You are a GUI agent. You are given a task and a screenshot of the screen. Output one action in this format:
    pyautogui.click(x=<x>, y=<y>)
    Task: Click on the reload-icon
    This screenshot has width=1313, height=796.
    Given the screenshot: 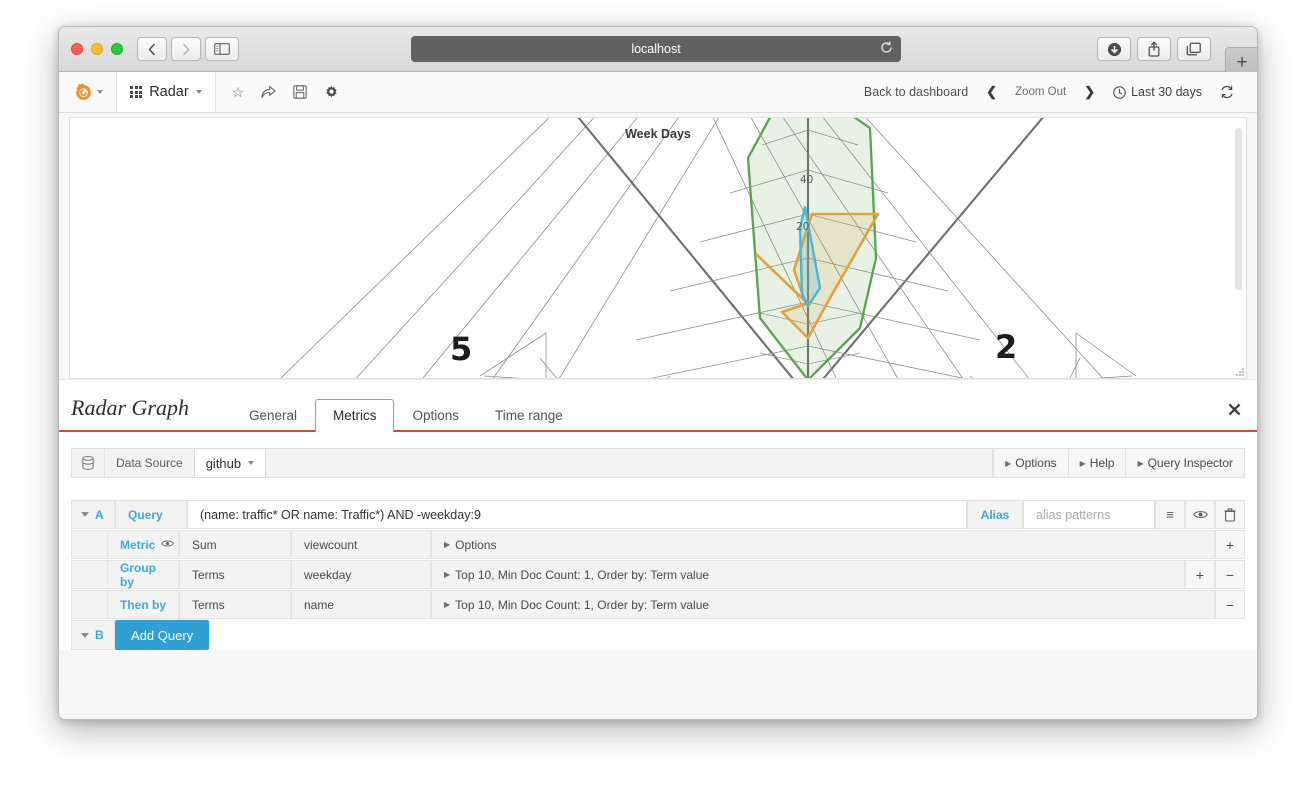 What is the action you would take?
    pyautogui.click(x=886, y=49)
    